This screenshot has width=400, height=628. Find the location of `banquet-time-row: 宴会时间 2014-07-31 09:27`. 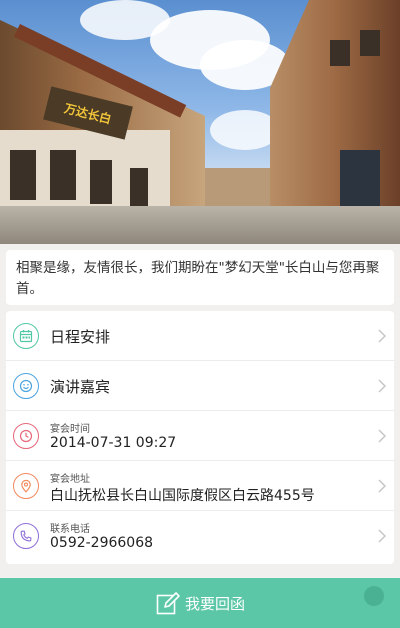

banquet-time-row: 宴会时间 2014-07-31 09:27 is located at coordinates (200, 436).